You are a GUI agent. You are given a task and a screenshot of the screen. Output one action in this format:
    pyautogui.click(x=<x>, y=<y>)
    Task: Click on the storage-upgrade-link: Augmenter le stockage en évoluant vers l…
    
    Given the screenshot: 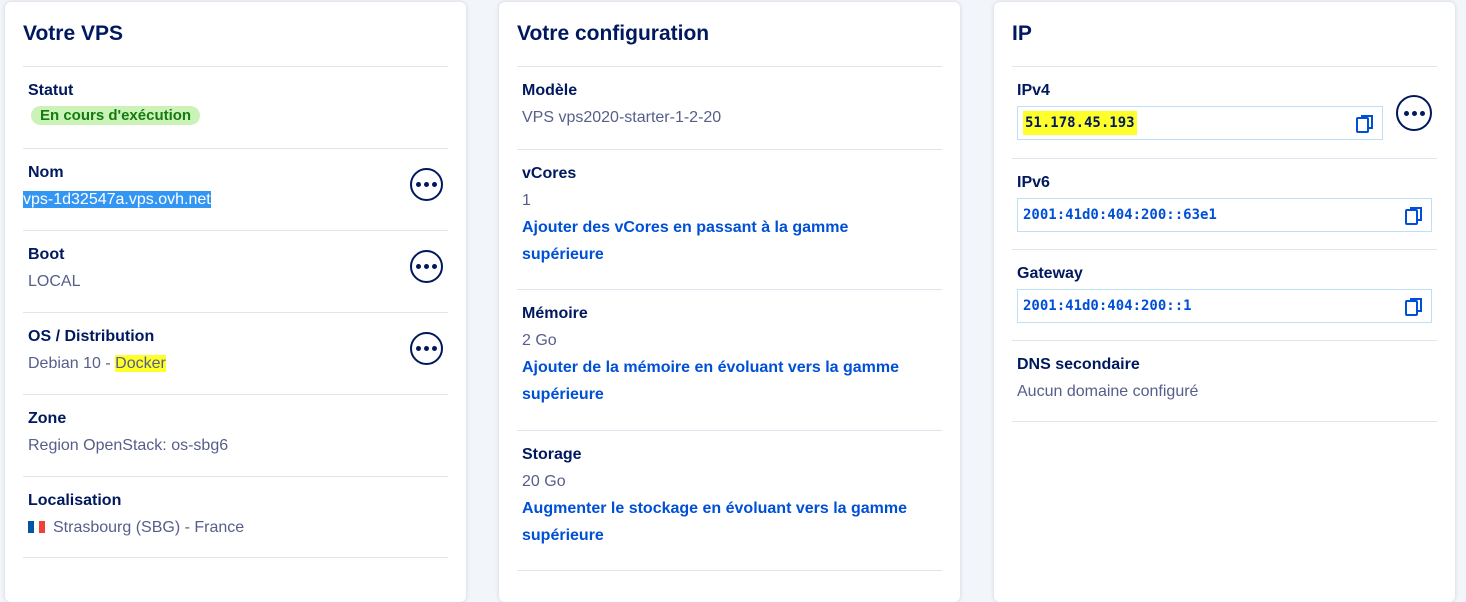 What is the action you would take?
    pyautogui.click(x=722, y=522)
    